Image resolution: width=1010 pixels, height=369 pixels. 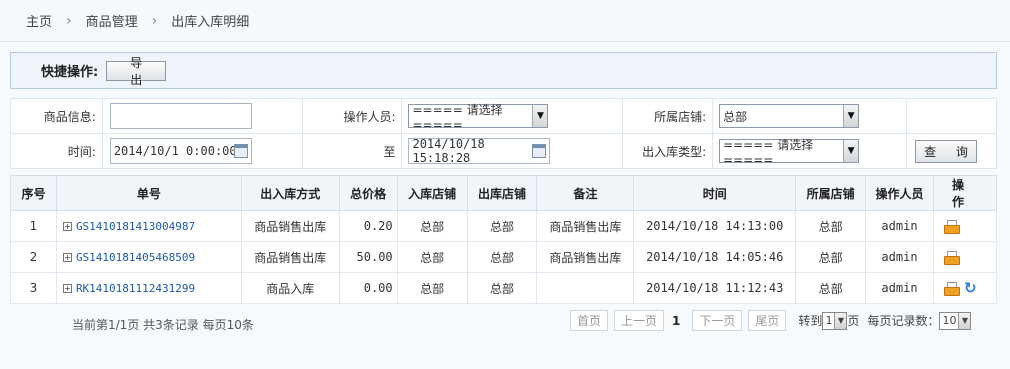 What do you see at coordinates (70, 72) in the screenshot?
I see `quick-actions-label: 快捷操作:` at bounding box center [70, 72].